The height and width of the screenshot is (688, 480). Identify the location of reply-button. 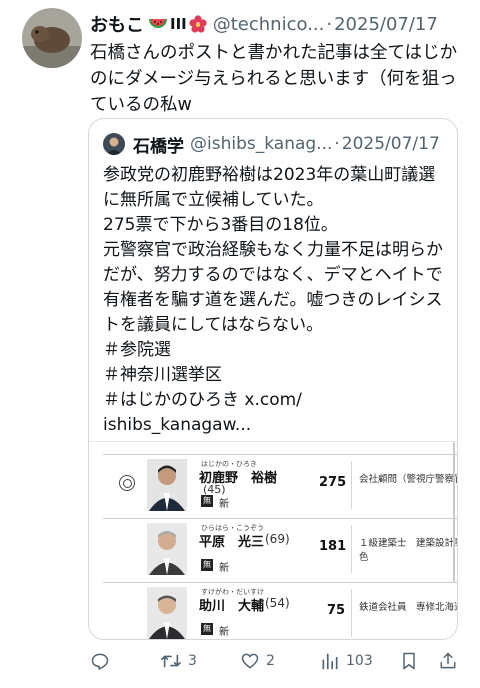
(100, 661).